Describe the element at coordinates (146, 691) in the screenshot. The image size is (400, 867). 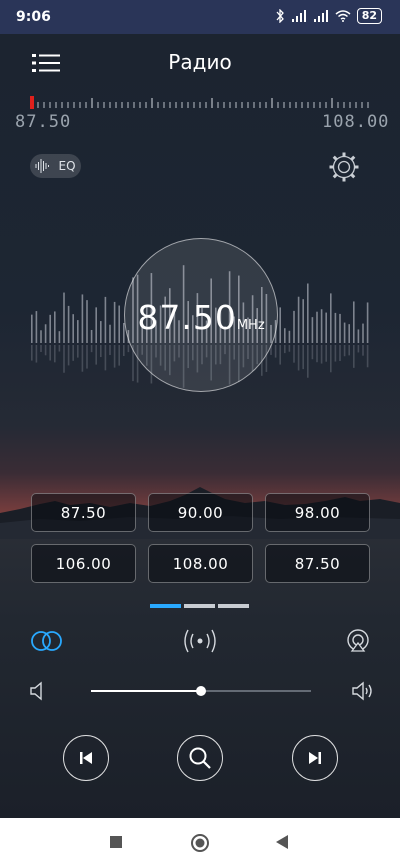
I see `volume-fill` at that location.